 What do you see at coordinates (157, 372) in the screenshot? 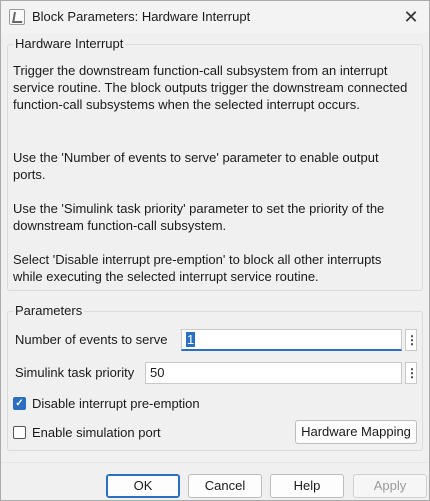
I see `priority-value: 50` at bounding box center [157, 372].